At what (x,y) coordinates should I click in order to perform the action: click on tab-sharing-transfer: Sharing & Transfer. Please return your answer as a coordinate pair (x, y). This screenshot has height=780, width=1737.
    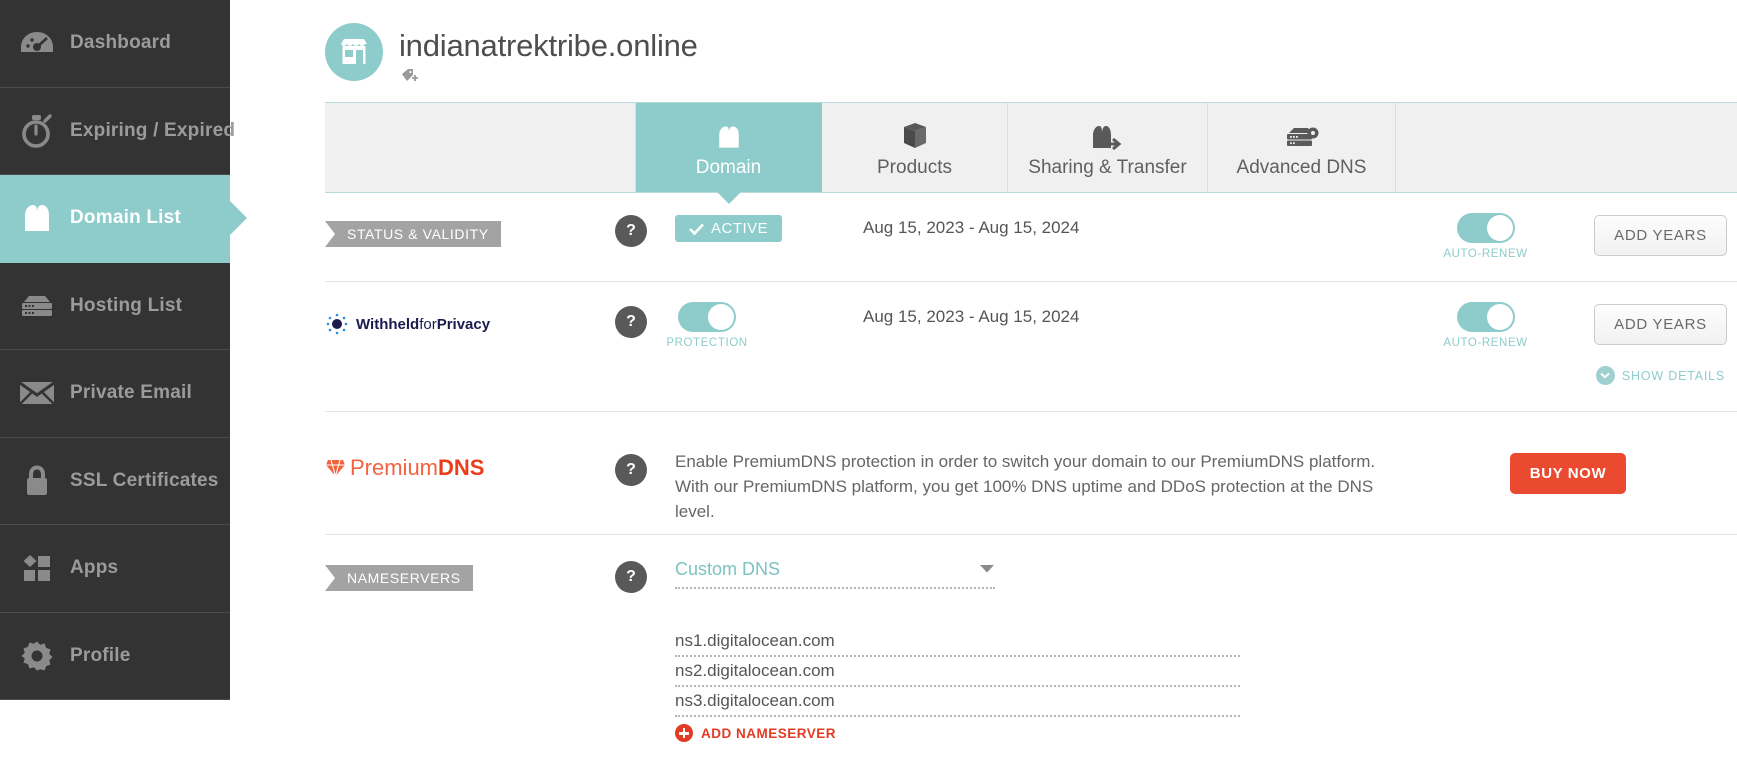
    Looking at the image, I should click on (1108, 147).